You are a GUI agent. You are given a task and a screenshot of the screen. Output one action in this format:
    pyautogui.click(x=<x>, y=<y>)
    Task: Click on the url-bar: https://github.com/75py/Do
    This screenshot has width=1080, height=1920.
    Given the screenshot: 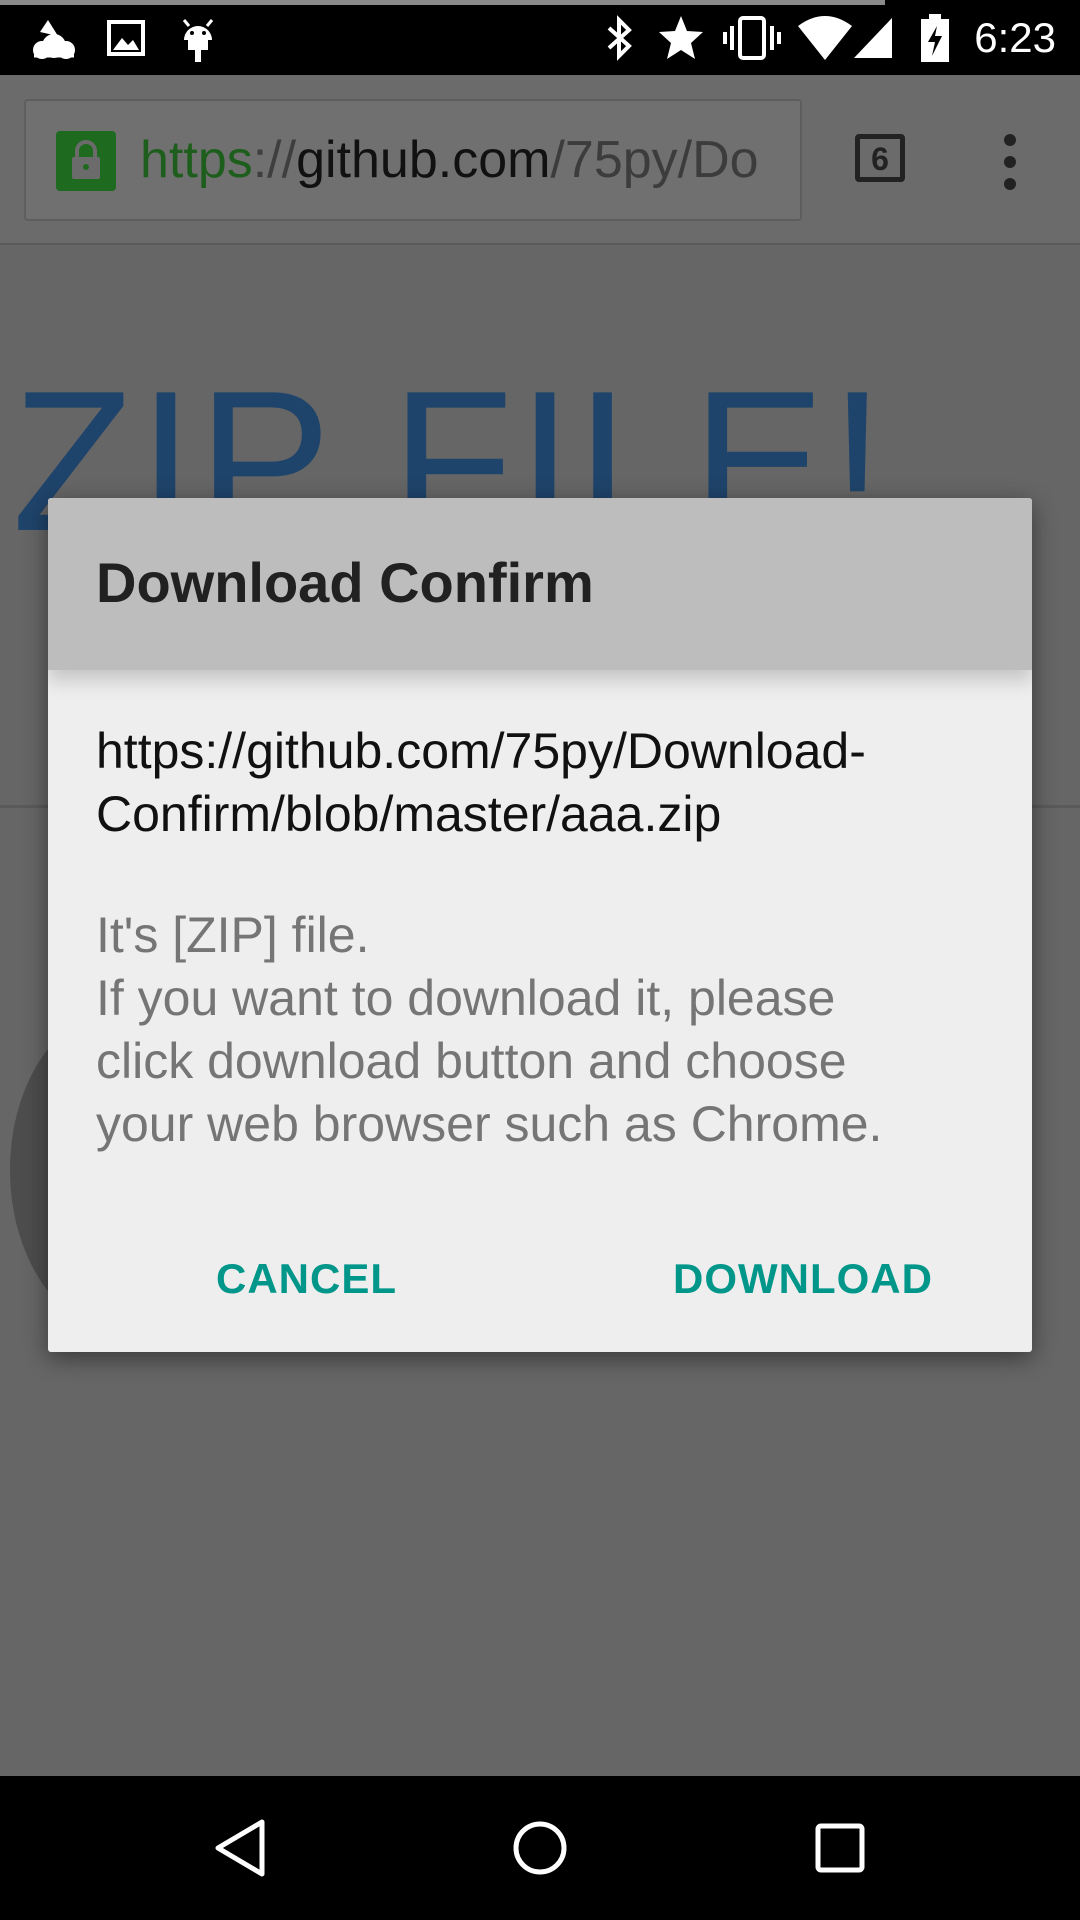 What is the action you would take?
    pyautogui.click(x=413, y=160)
    